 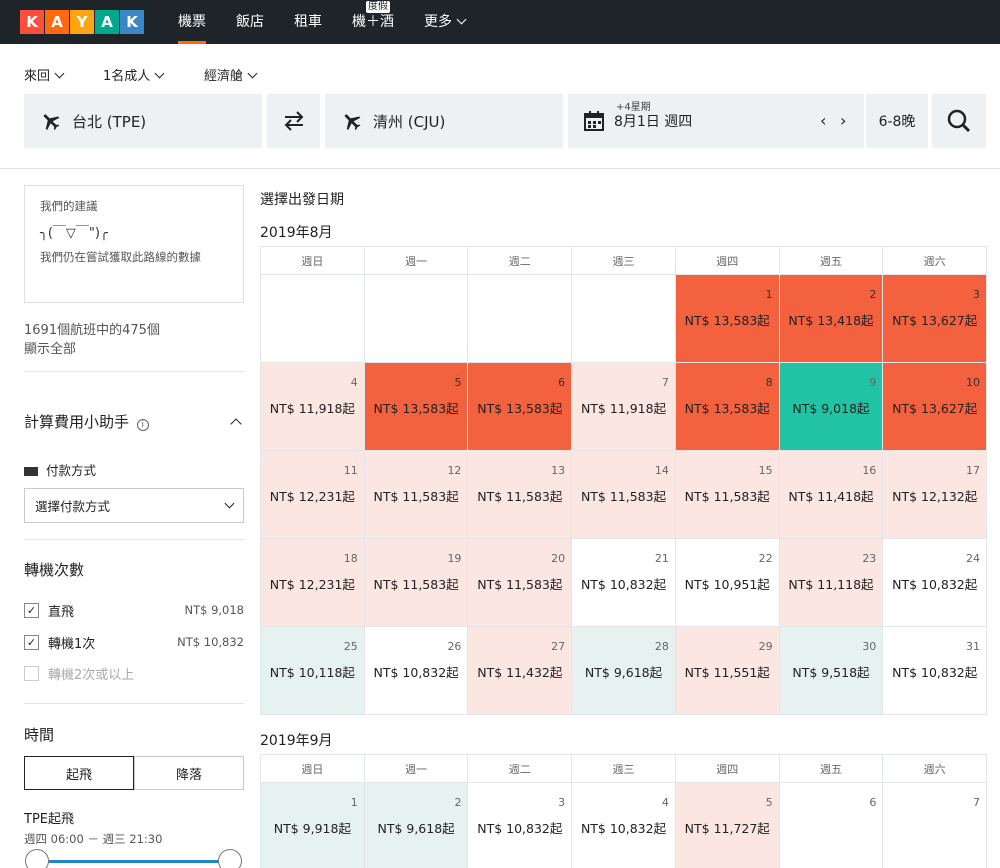 I want to click on calendar-day-cell: 7, so click(x=935, y=825).